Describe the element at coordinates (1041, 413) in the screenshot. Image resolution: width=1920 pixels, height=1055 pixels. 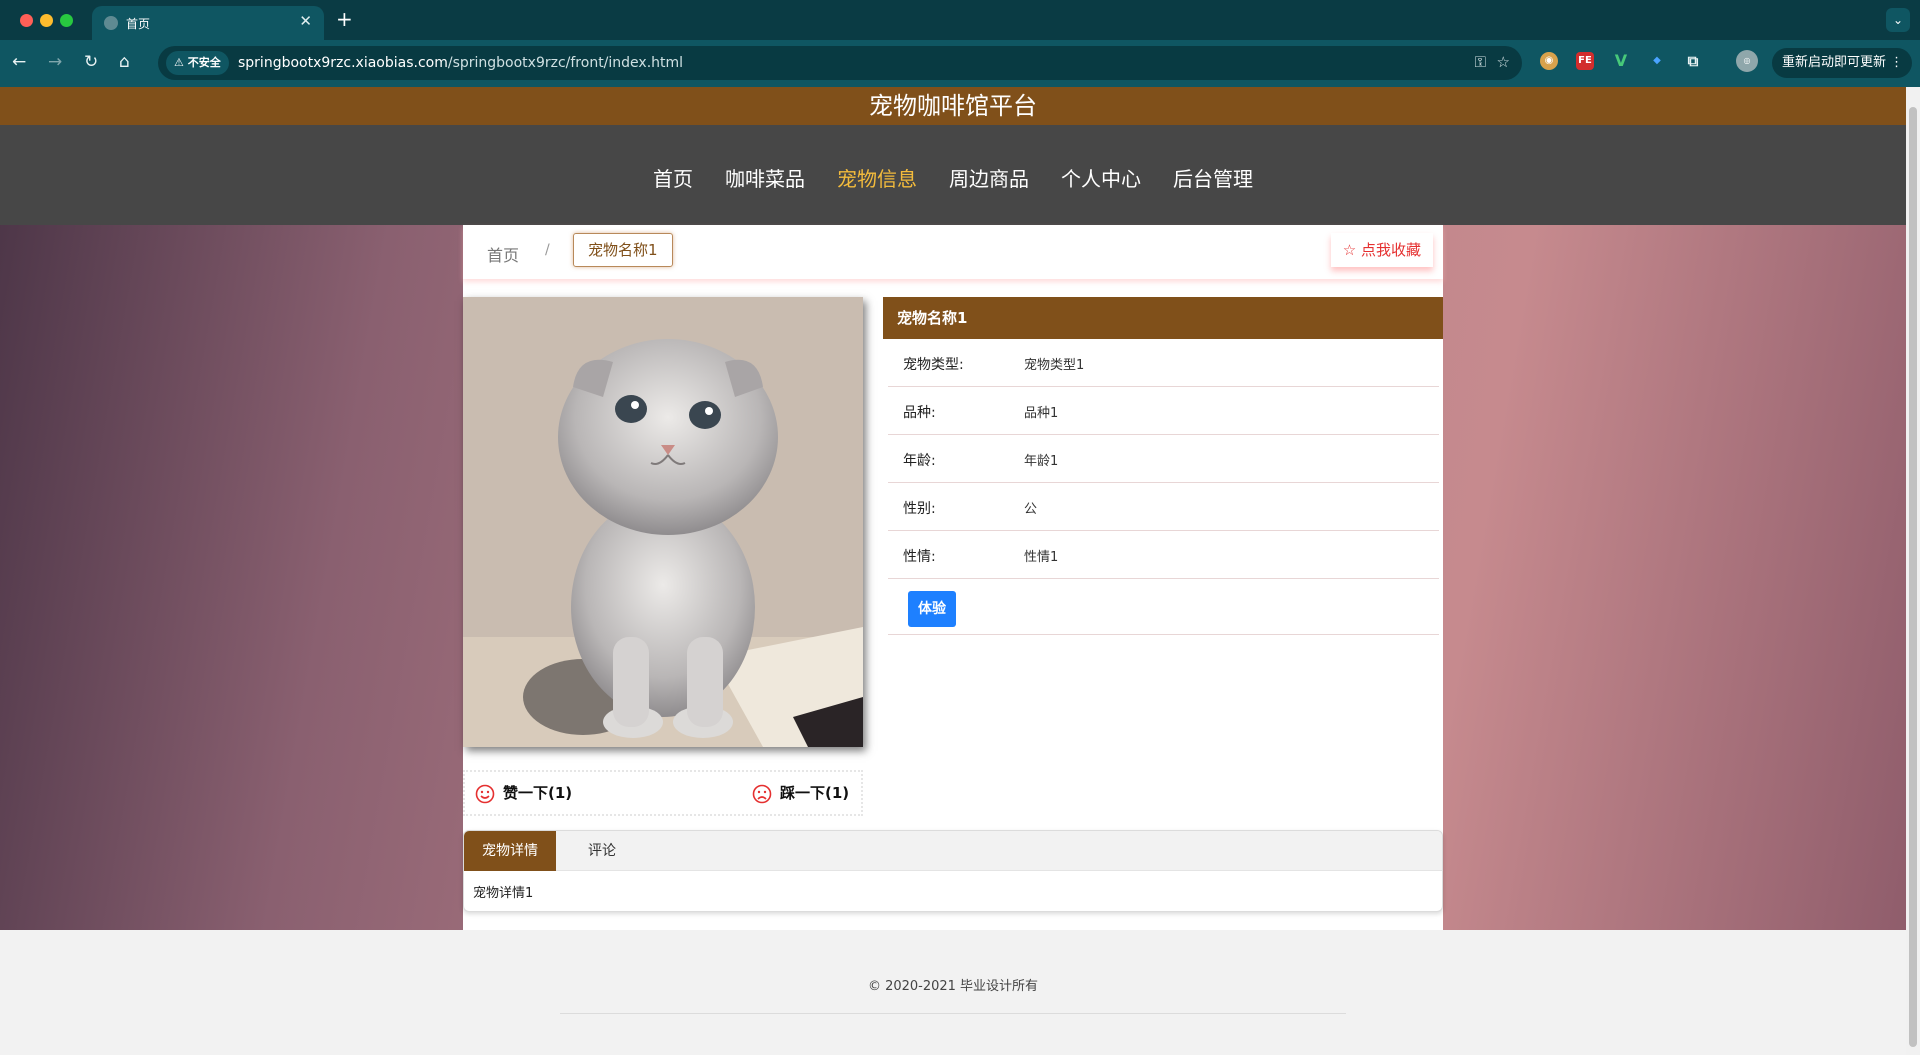
I see `info-value: 品种1` at that location.